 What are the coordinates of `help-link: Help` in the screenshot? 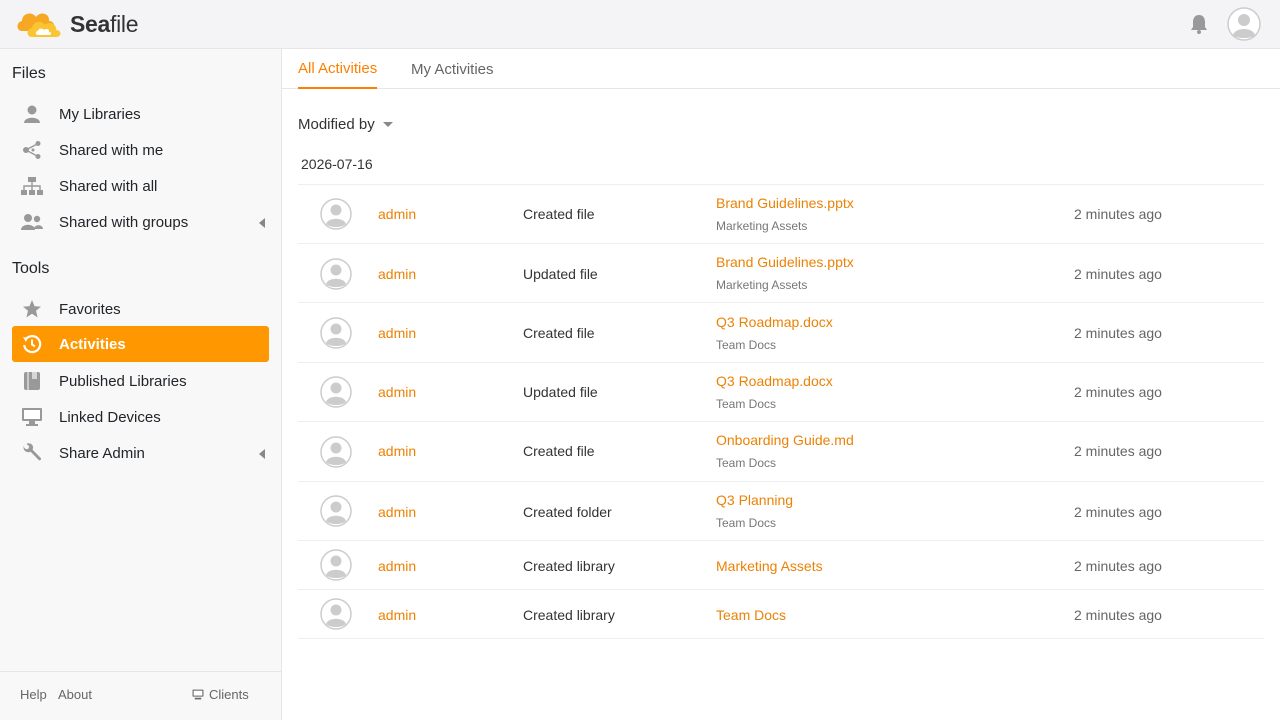 It's located at (33, 694).